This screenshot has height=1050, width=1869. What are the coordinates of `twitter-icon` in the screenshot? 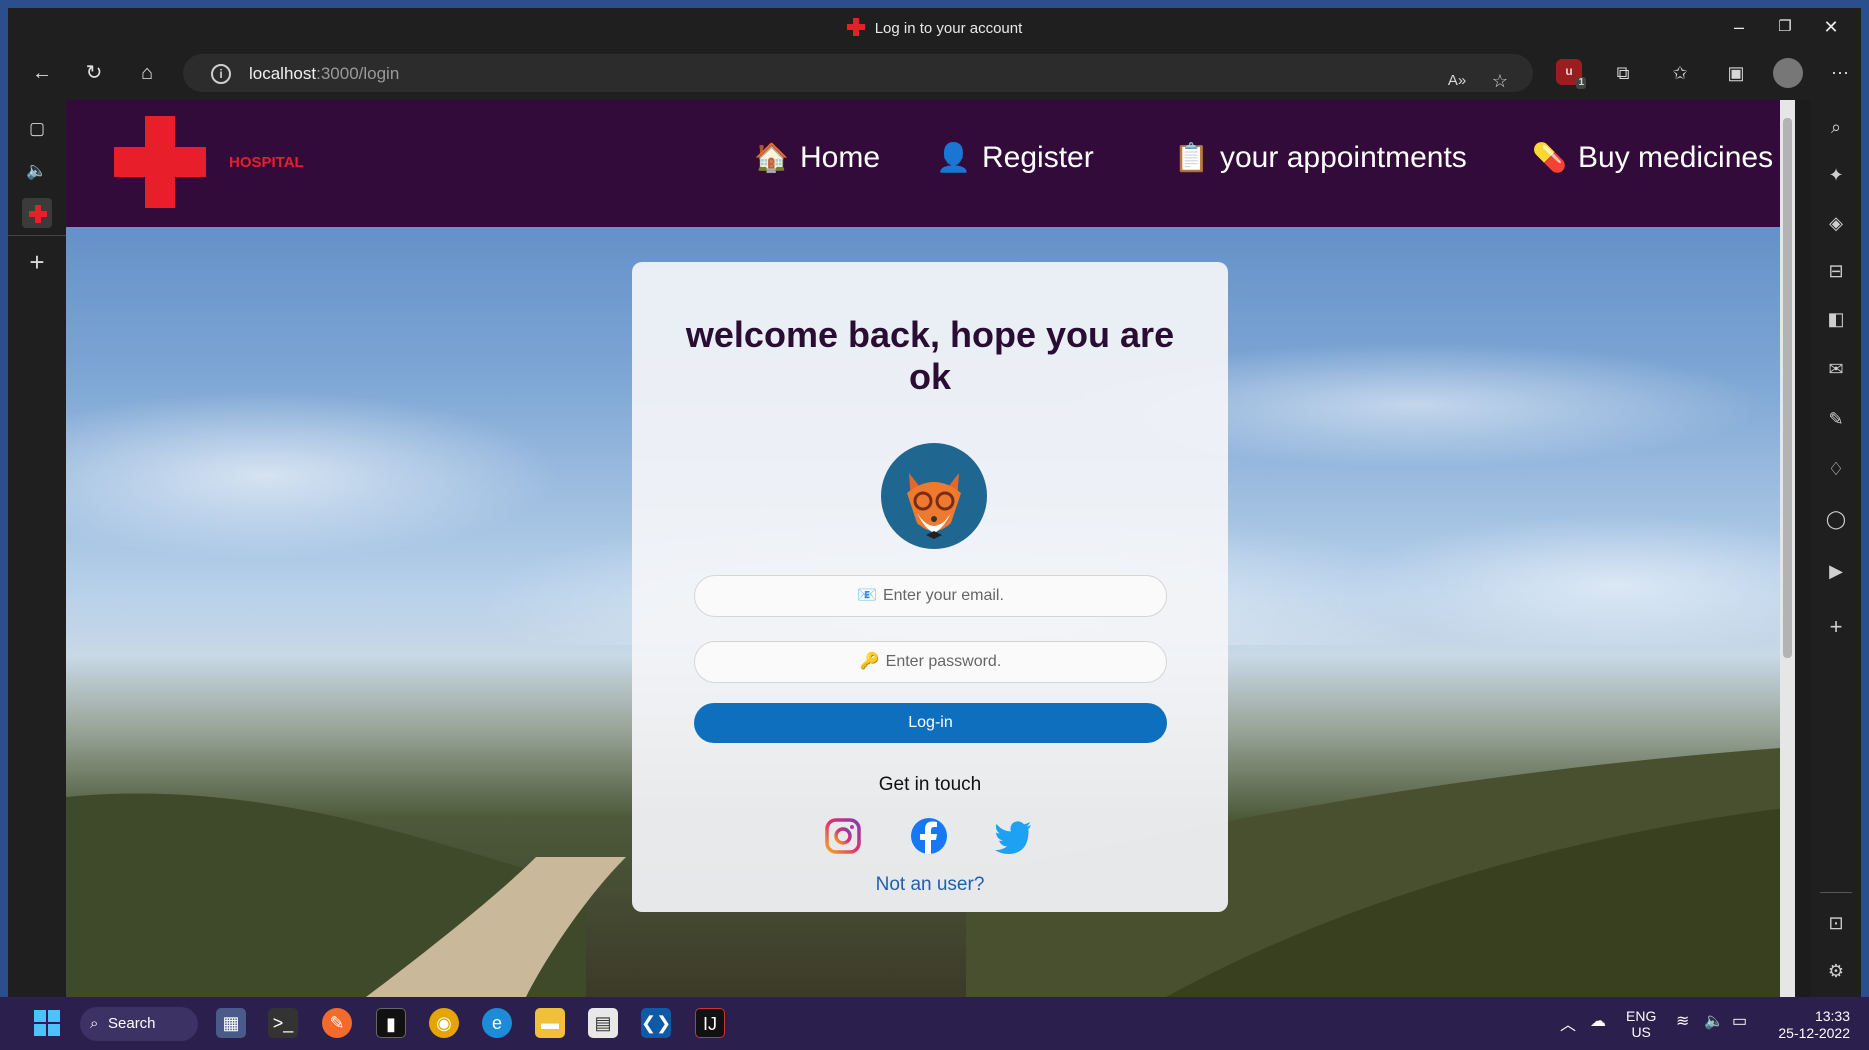 It's located at (1014, 836).